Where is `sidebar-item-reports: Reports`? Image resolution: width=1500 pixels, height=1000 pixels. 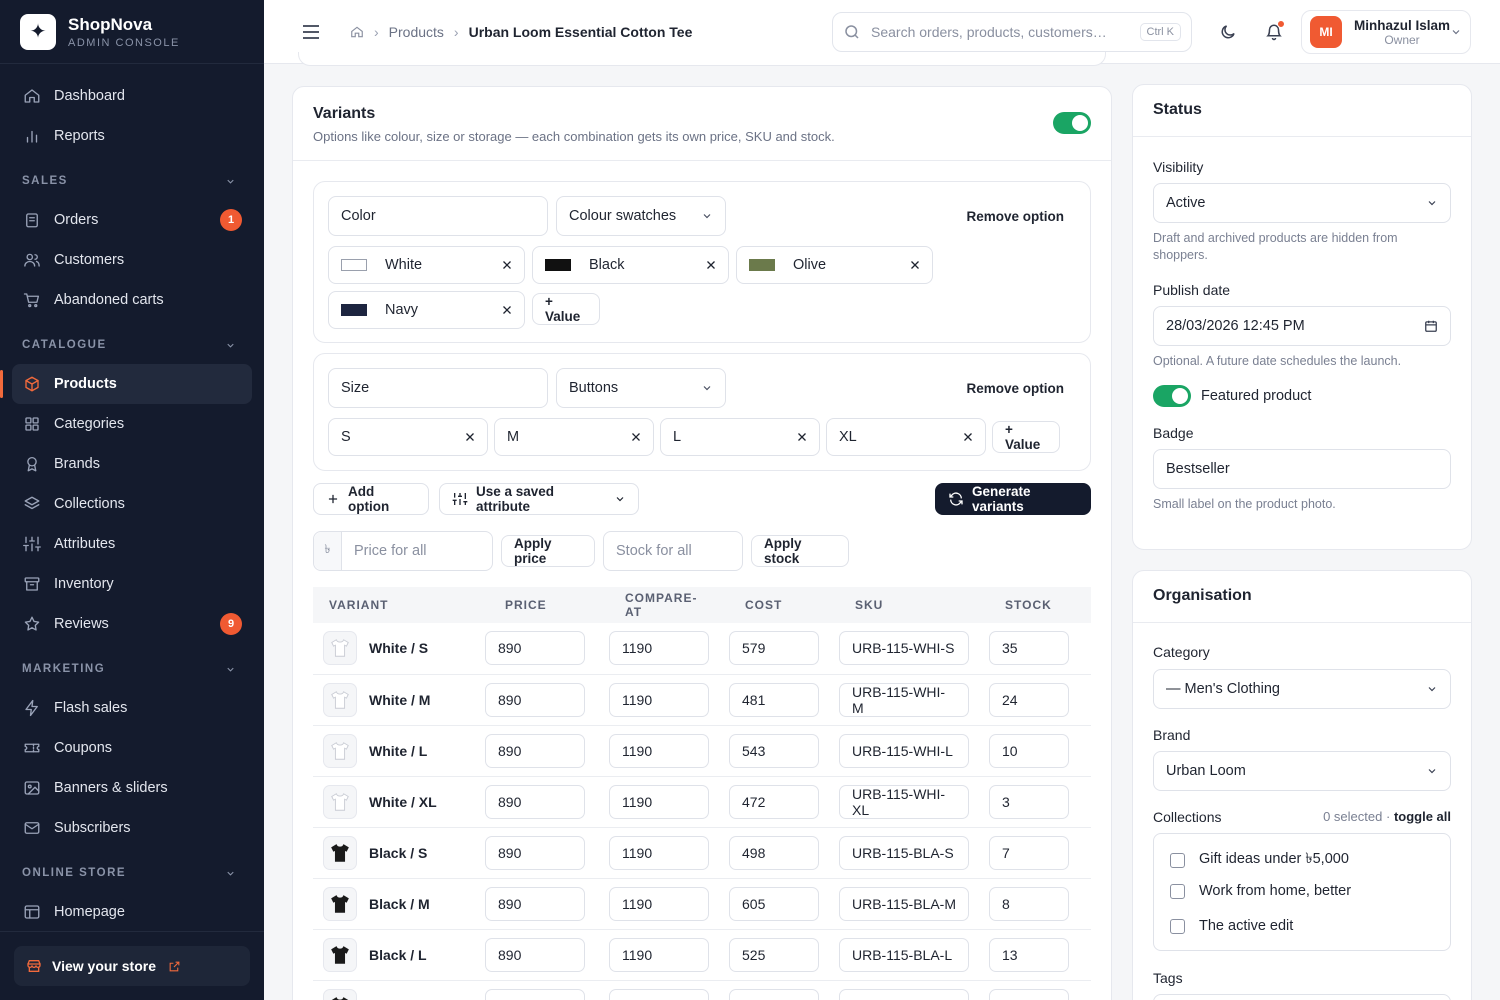 sidebar-item-reports: Reports is located at coordinates (132, 136).